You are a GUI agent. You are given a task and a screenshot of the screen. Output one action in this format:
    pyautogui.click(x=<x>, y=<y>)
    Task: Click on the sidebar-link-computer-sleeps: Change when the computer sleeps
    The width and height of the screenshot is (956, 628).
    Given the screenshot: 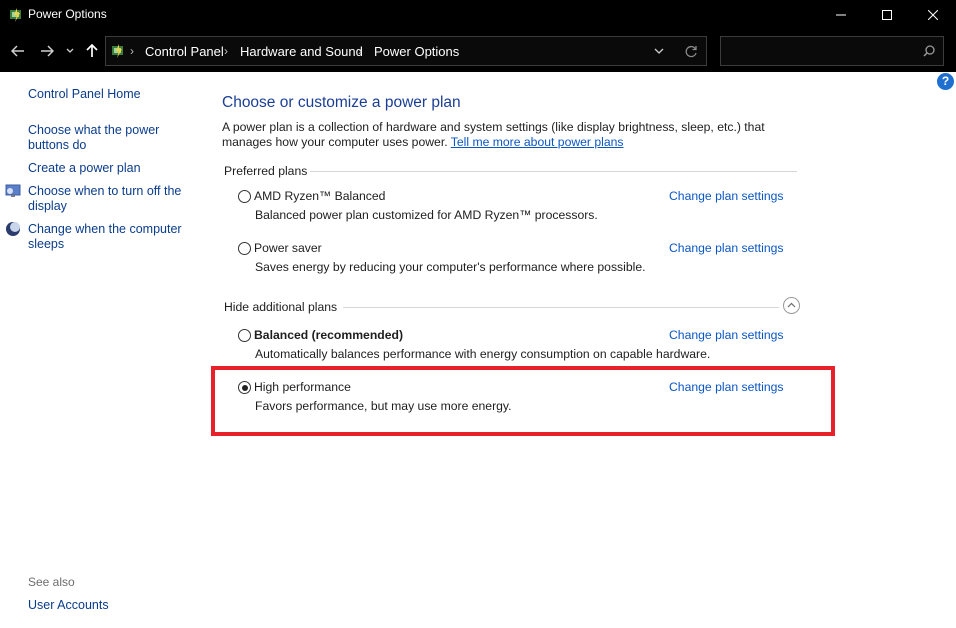 What is the action you would take?
    pyautogui.click(x=108, y=237)
    